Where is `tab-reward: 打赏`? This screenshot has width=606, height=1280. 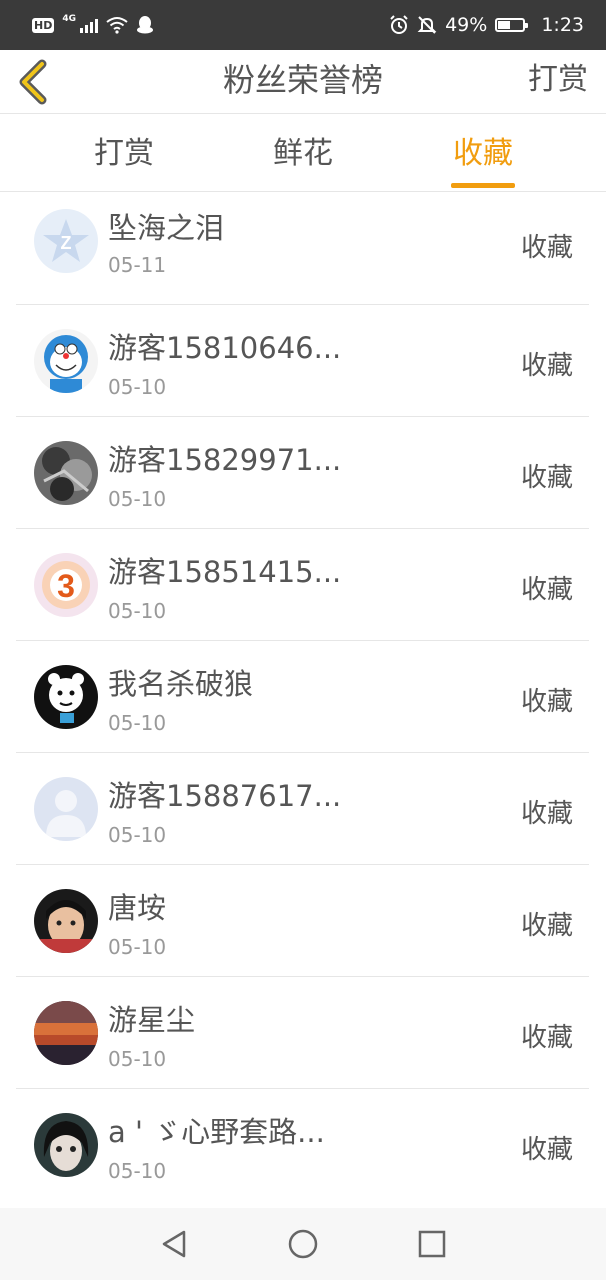 tab-reward: 打赏 is located at coordinates (124, 152).